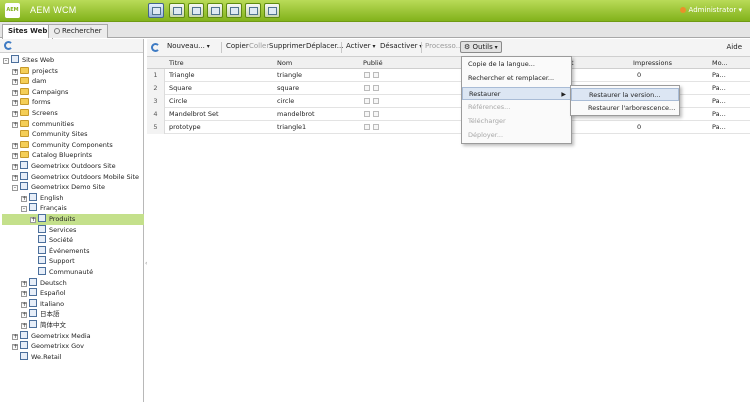  I want to click on tree-node: + Geometrixx Gov, so click(48, 346).